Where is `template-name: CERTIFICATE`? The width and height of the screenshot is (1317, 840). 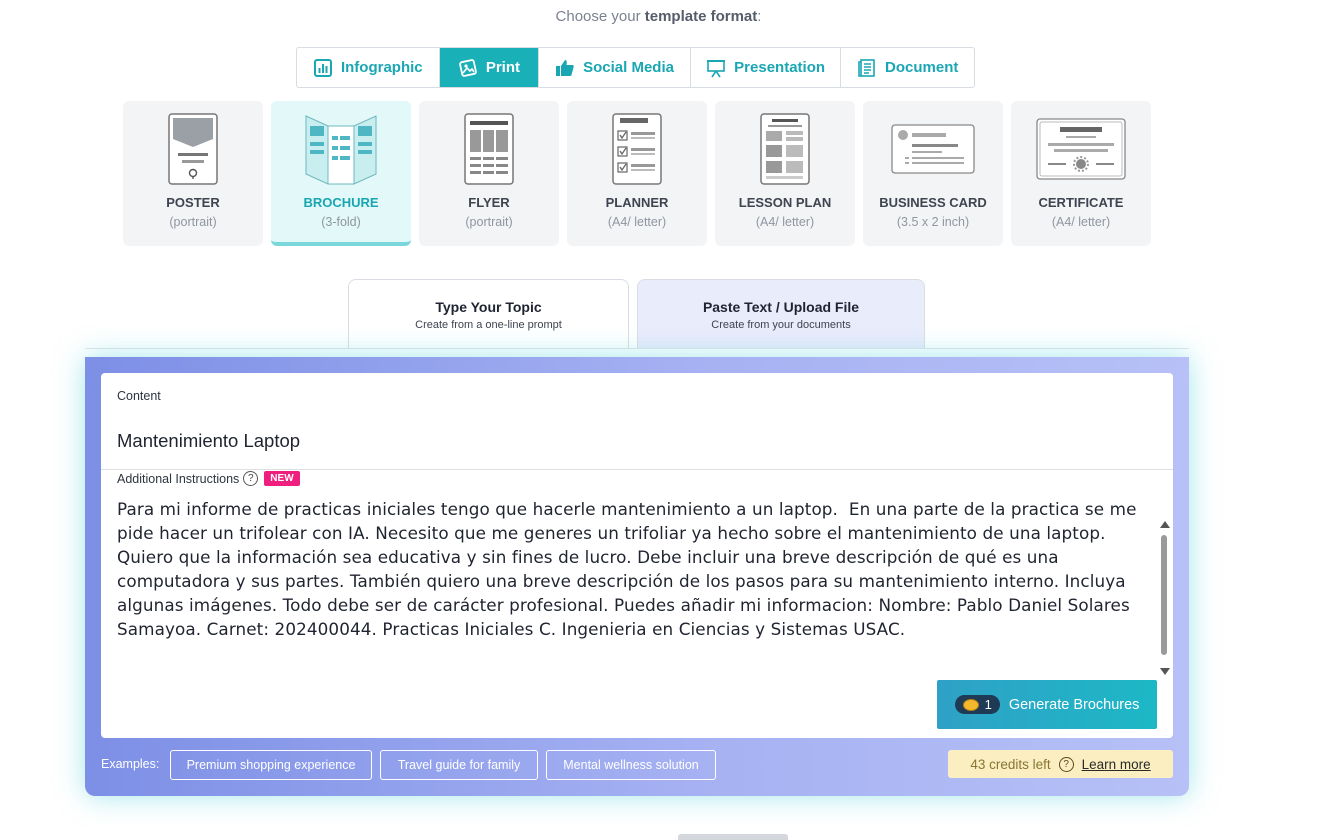 template-name: CERTIFICATE is located at coordinates (1081, 202).